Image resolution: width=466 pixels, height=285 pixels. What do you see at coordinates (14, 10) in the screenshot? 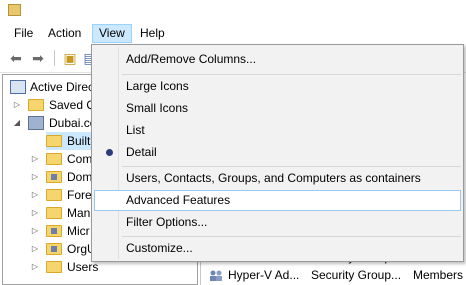
I see `app-icon` at bounding box center [14, 10].